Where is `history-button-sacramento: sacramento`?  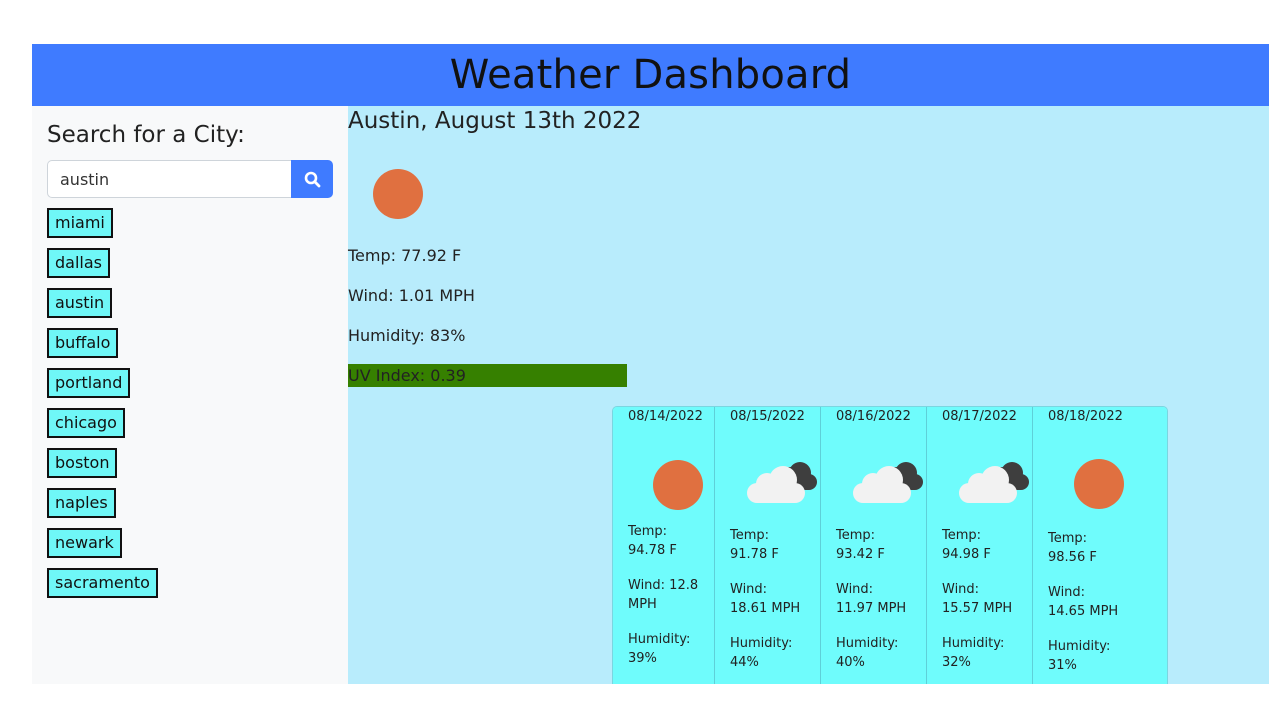
history-button-sacramento: sacramento is located at coordinates (102, 583).